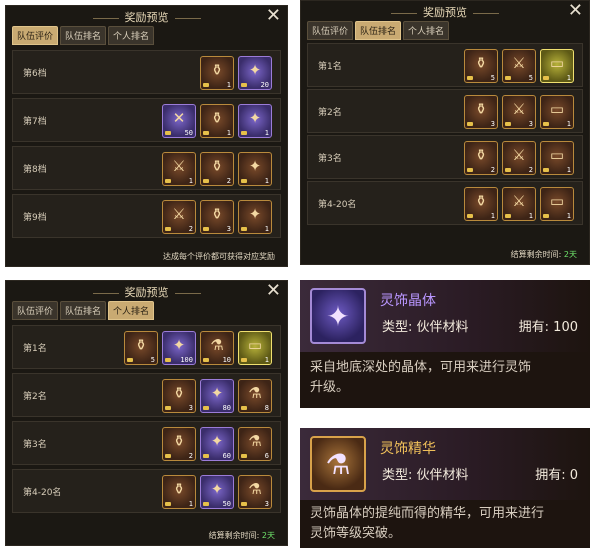 The width and height of the screenshot is (593, 549). Describe the element at coordinates (146, 491) in the screenshot. I see `reward-row: 第4-20名 ⚱ 1 ✦ 50 ⚗ 3` at that location.